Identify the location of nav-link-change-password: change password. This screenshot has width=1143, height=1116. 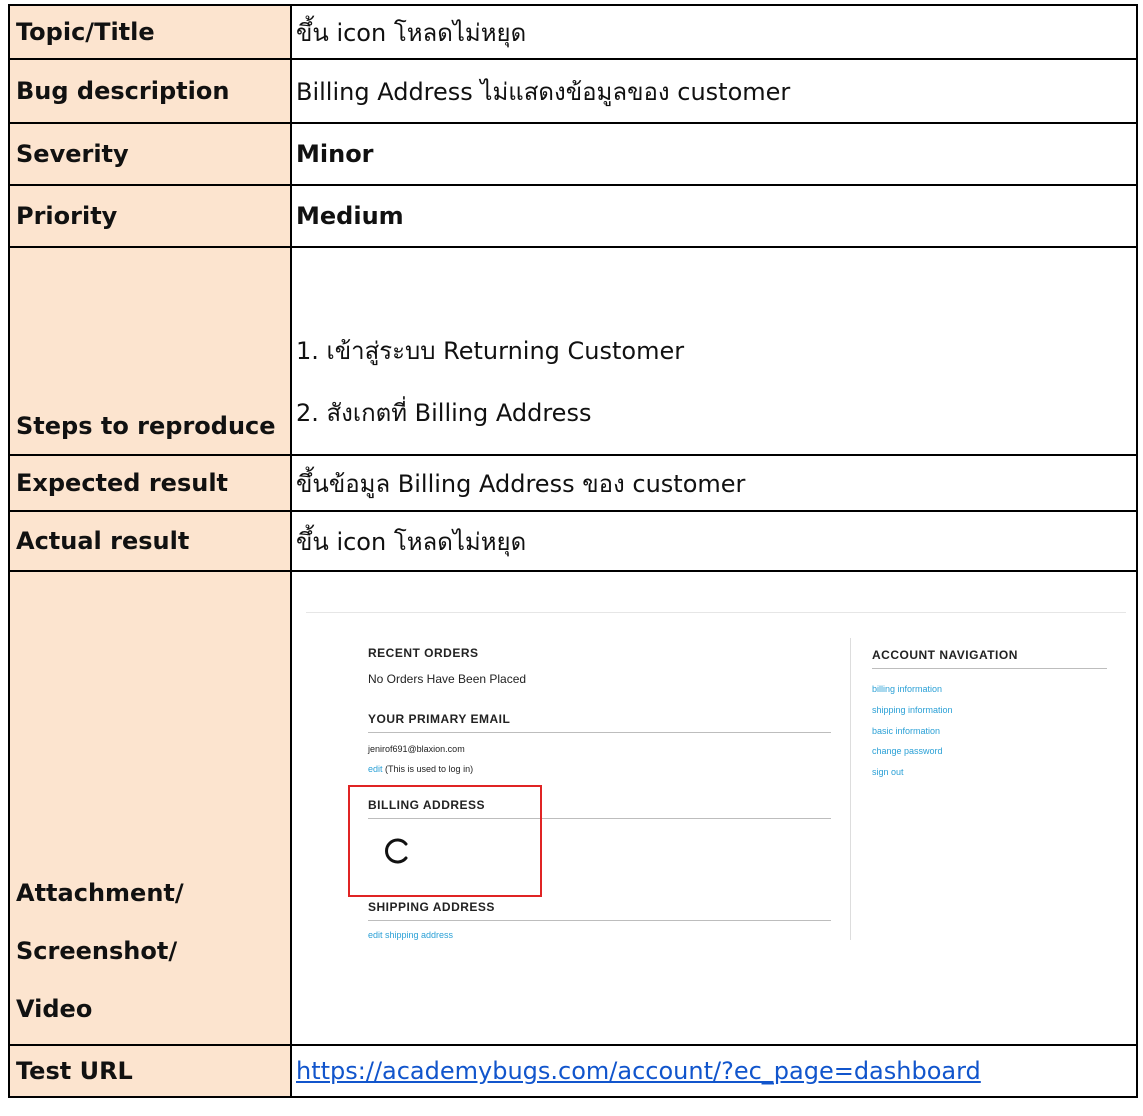
(907, 751).